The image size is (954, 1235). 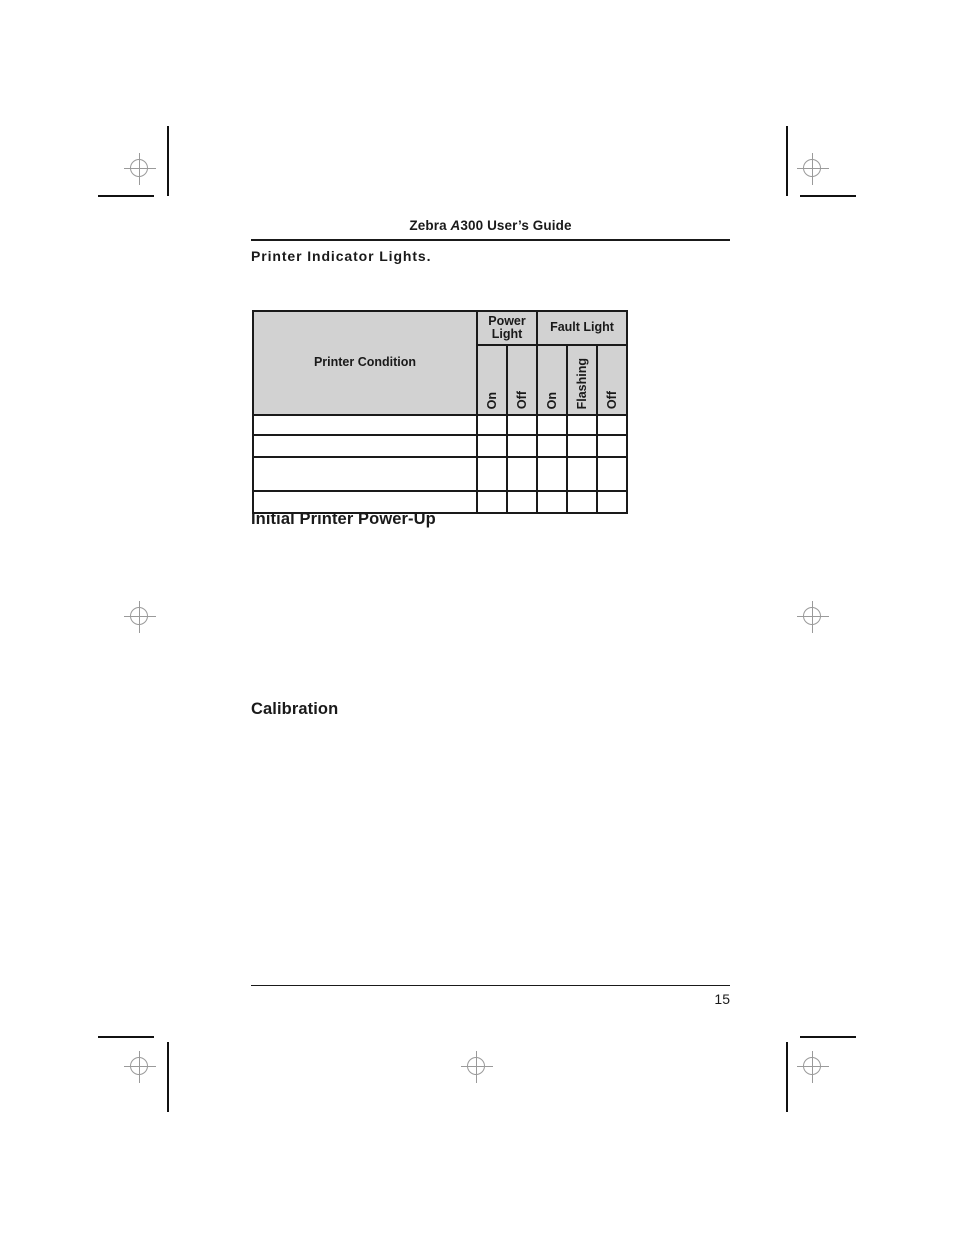 I want to click on registration-mark-top-right-inner, so click(x=813, y=169).